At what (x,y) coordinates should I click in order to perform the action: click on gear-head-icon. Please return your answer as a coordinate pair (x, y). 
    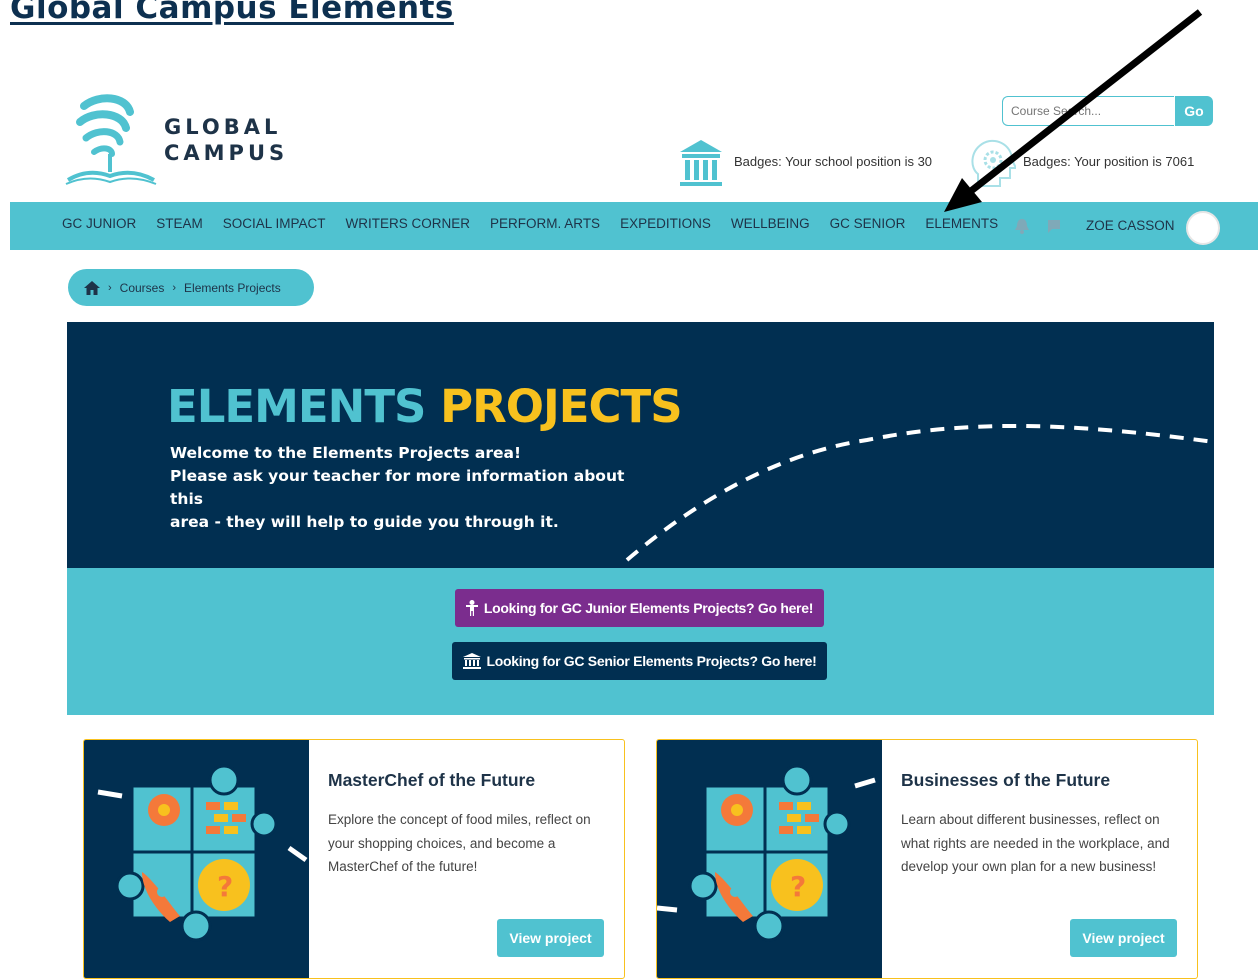
    Looking at the image, I should click on (993, 163).